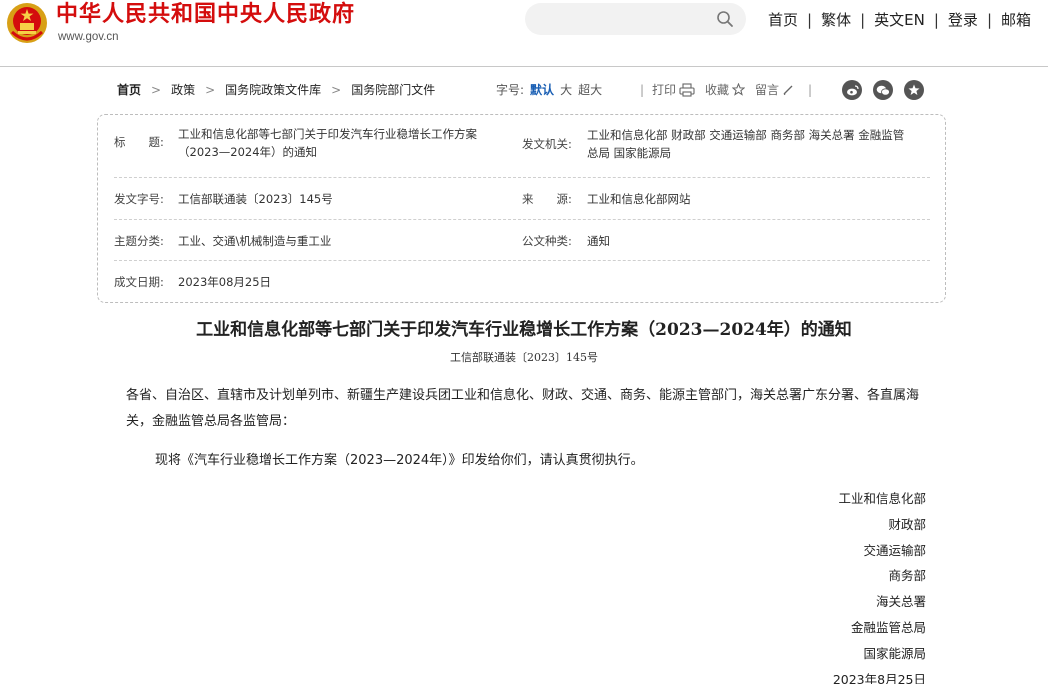  I want to click on title-value-line1: 工业和信息化部等七部门关于印发汽车行业稳增长工作方案, so click(327, 134).